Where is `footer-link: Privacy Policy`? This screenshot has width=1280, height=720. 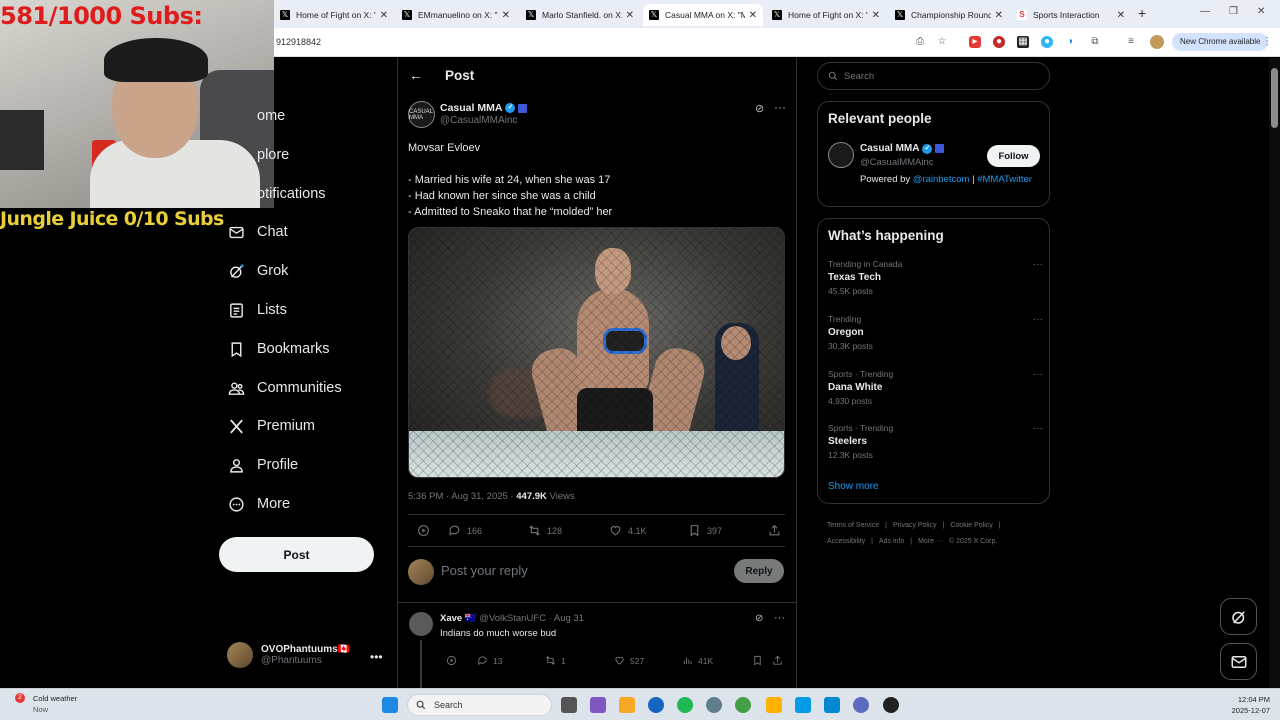
footer-link: Privacy Policy is located at coordinates (915, 525).